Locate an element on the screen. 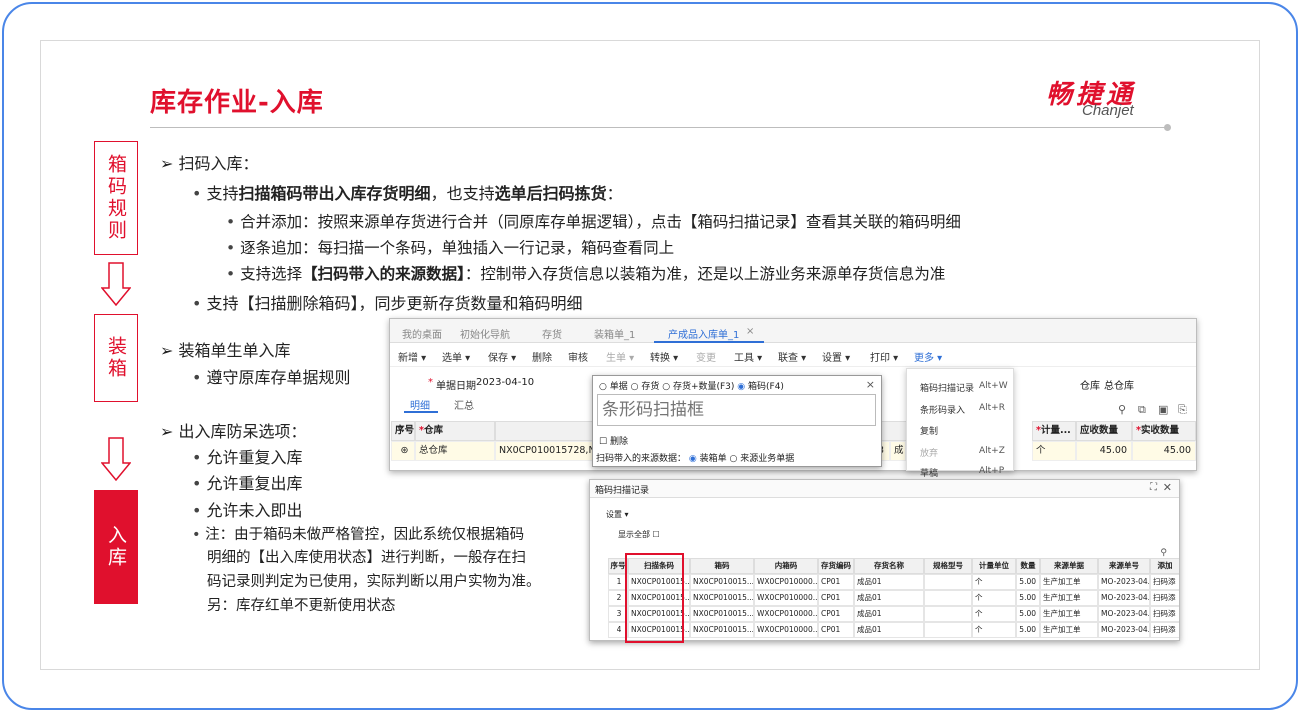  logo-english: Chanjet is located at coordinates (1108, 110).